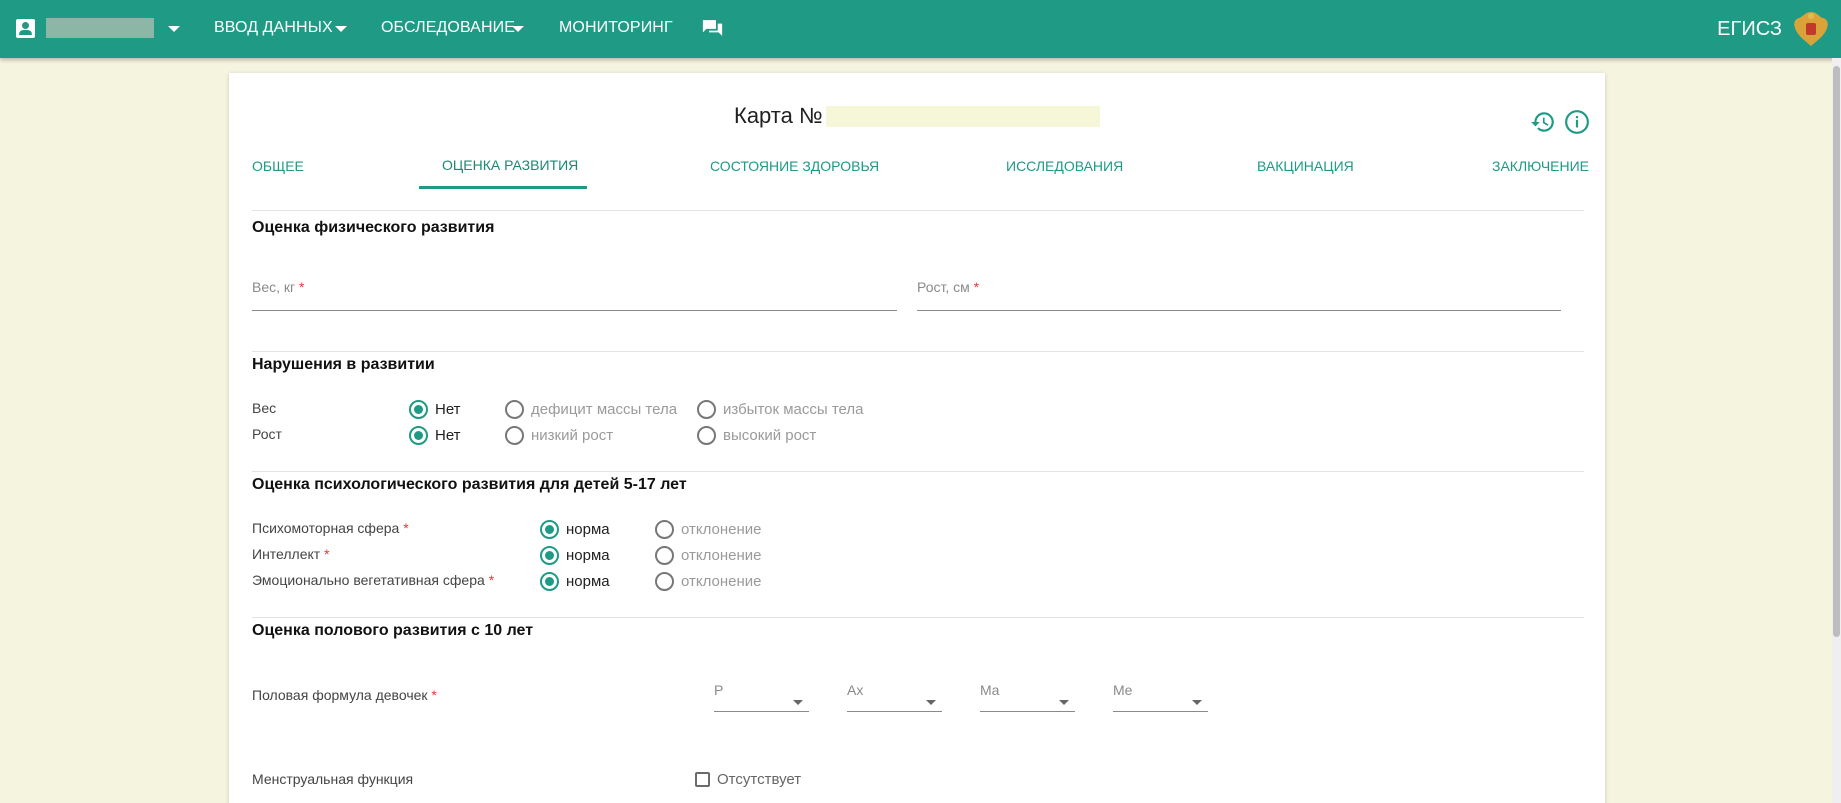  What do you see at coordinates (291, 554) in the screenshot?
I see `intellect-label: Интеллект *` at bounding box center [291, 554].